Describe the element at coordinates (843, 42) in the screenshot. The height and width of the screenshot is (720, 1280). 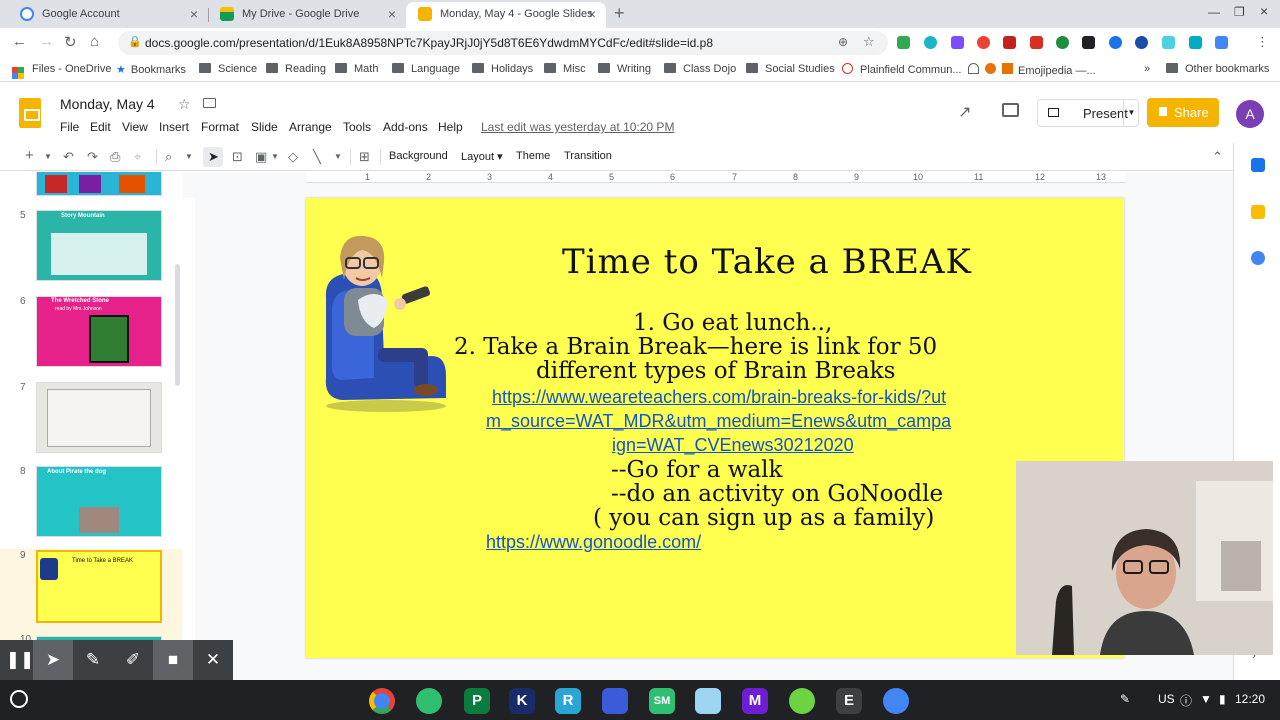
I see `site-settings-icon: ⊕` at that location.